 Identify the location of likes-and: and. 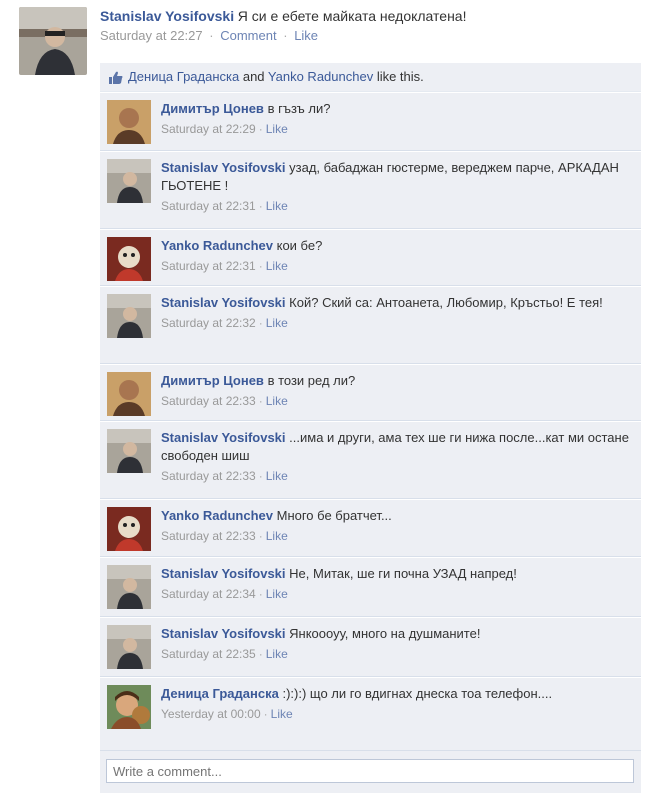
(253, 76).